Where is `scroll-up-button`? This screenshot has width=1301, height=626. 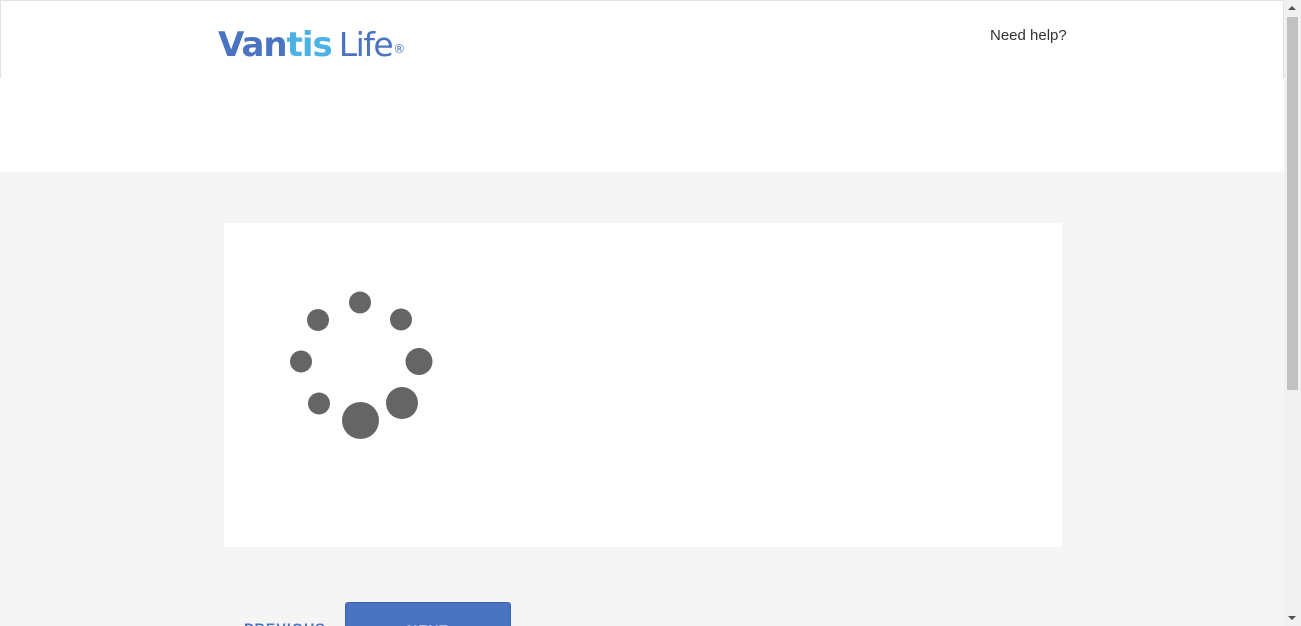 scroll-up-button is located at coordinates (1292, 8).